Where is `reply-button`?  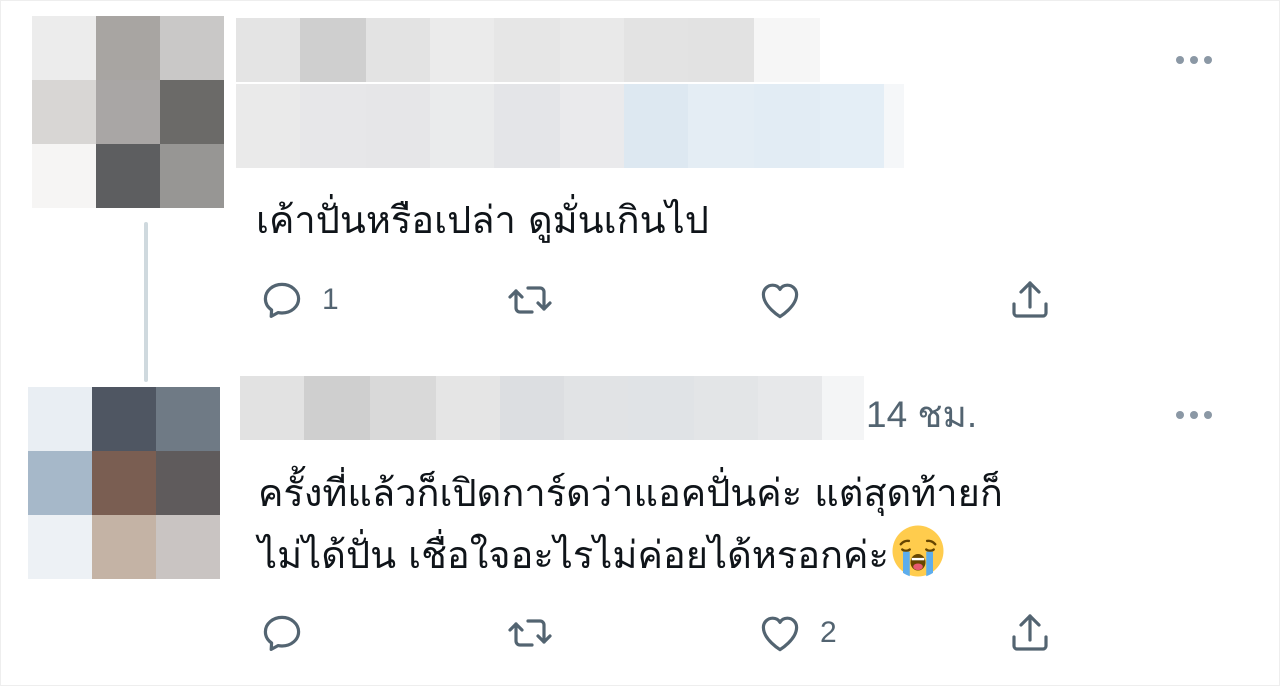 reply-button is located at coordinates (290, 633).